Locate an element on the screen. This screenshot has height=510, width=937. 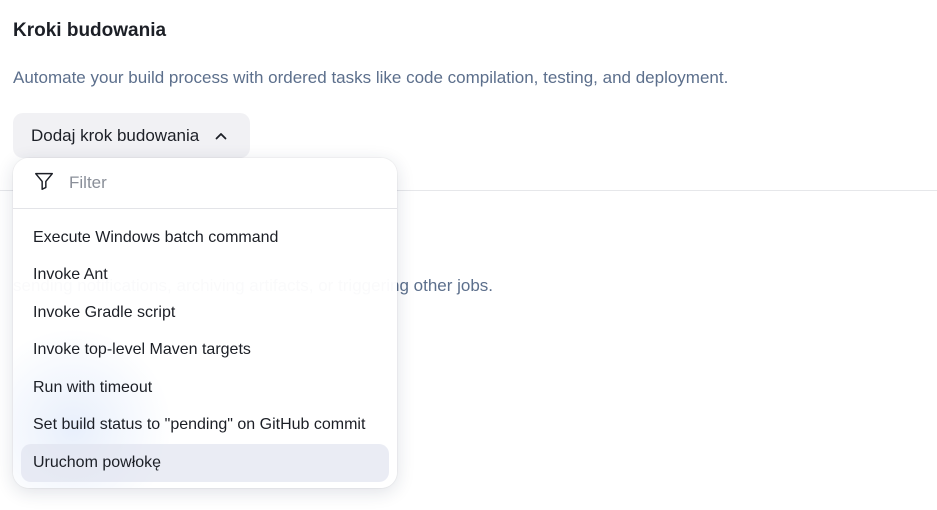
menu-item-invoke-maven: Invoke top-level Maven targets is located at coordinates (205, 351).